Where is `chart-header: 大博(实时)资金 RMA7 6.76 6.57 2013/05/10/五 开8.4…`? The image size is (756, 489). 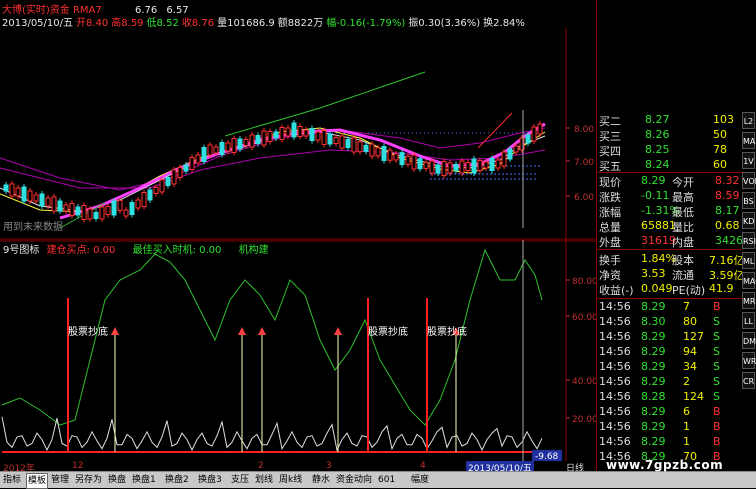 chart-header: 大博(实时)资金 RMA7 6.76 6.57 2013/05/10/五 开8.4… is located at coordinates (298, 14).